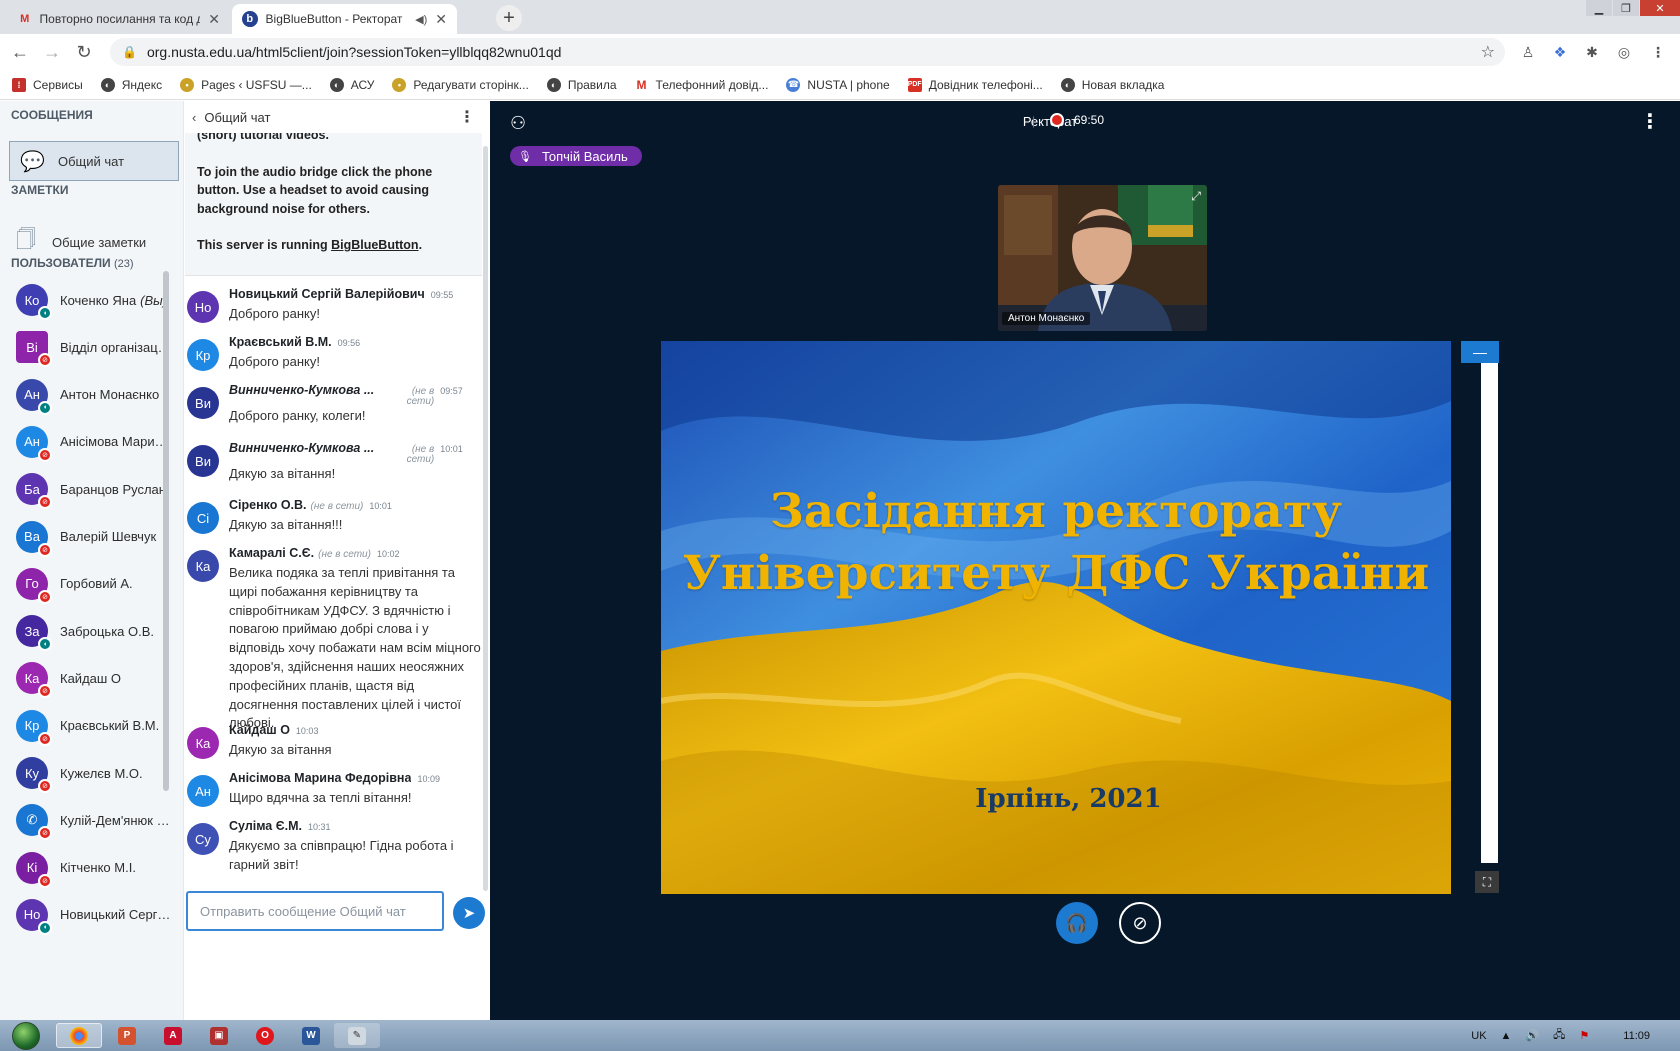  What do you see at coordinates (1599, 8) in the screenshot?
I see `minimize-icon: ▁` at bounding box center [1599, 8].